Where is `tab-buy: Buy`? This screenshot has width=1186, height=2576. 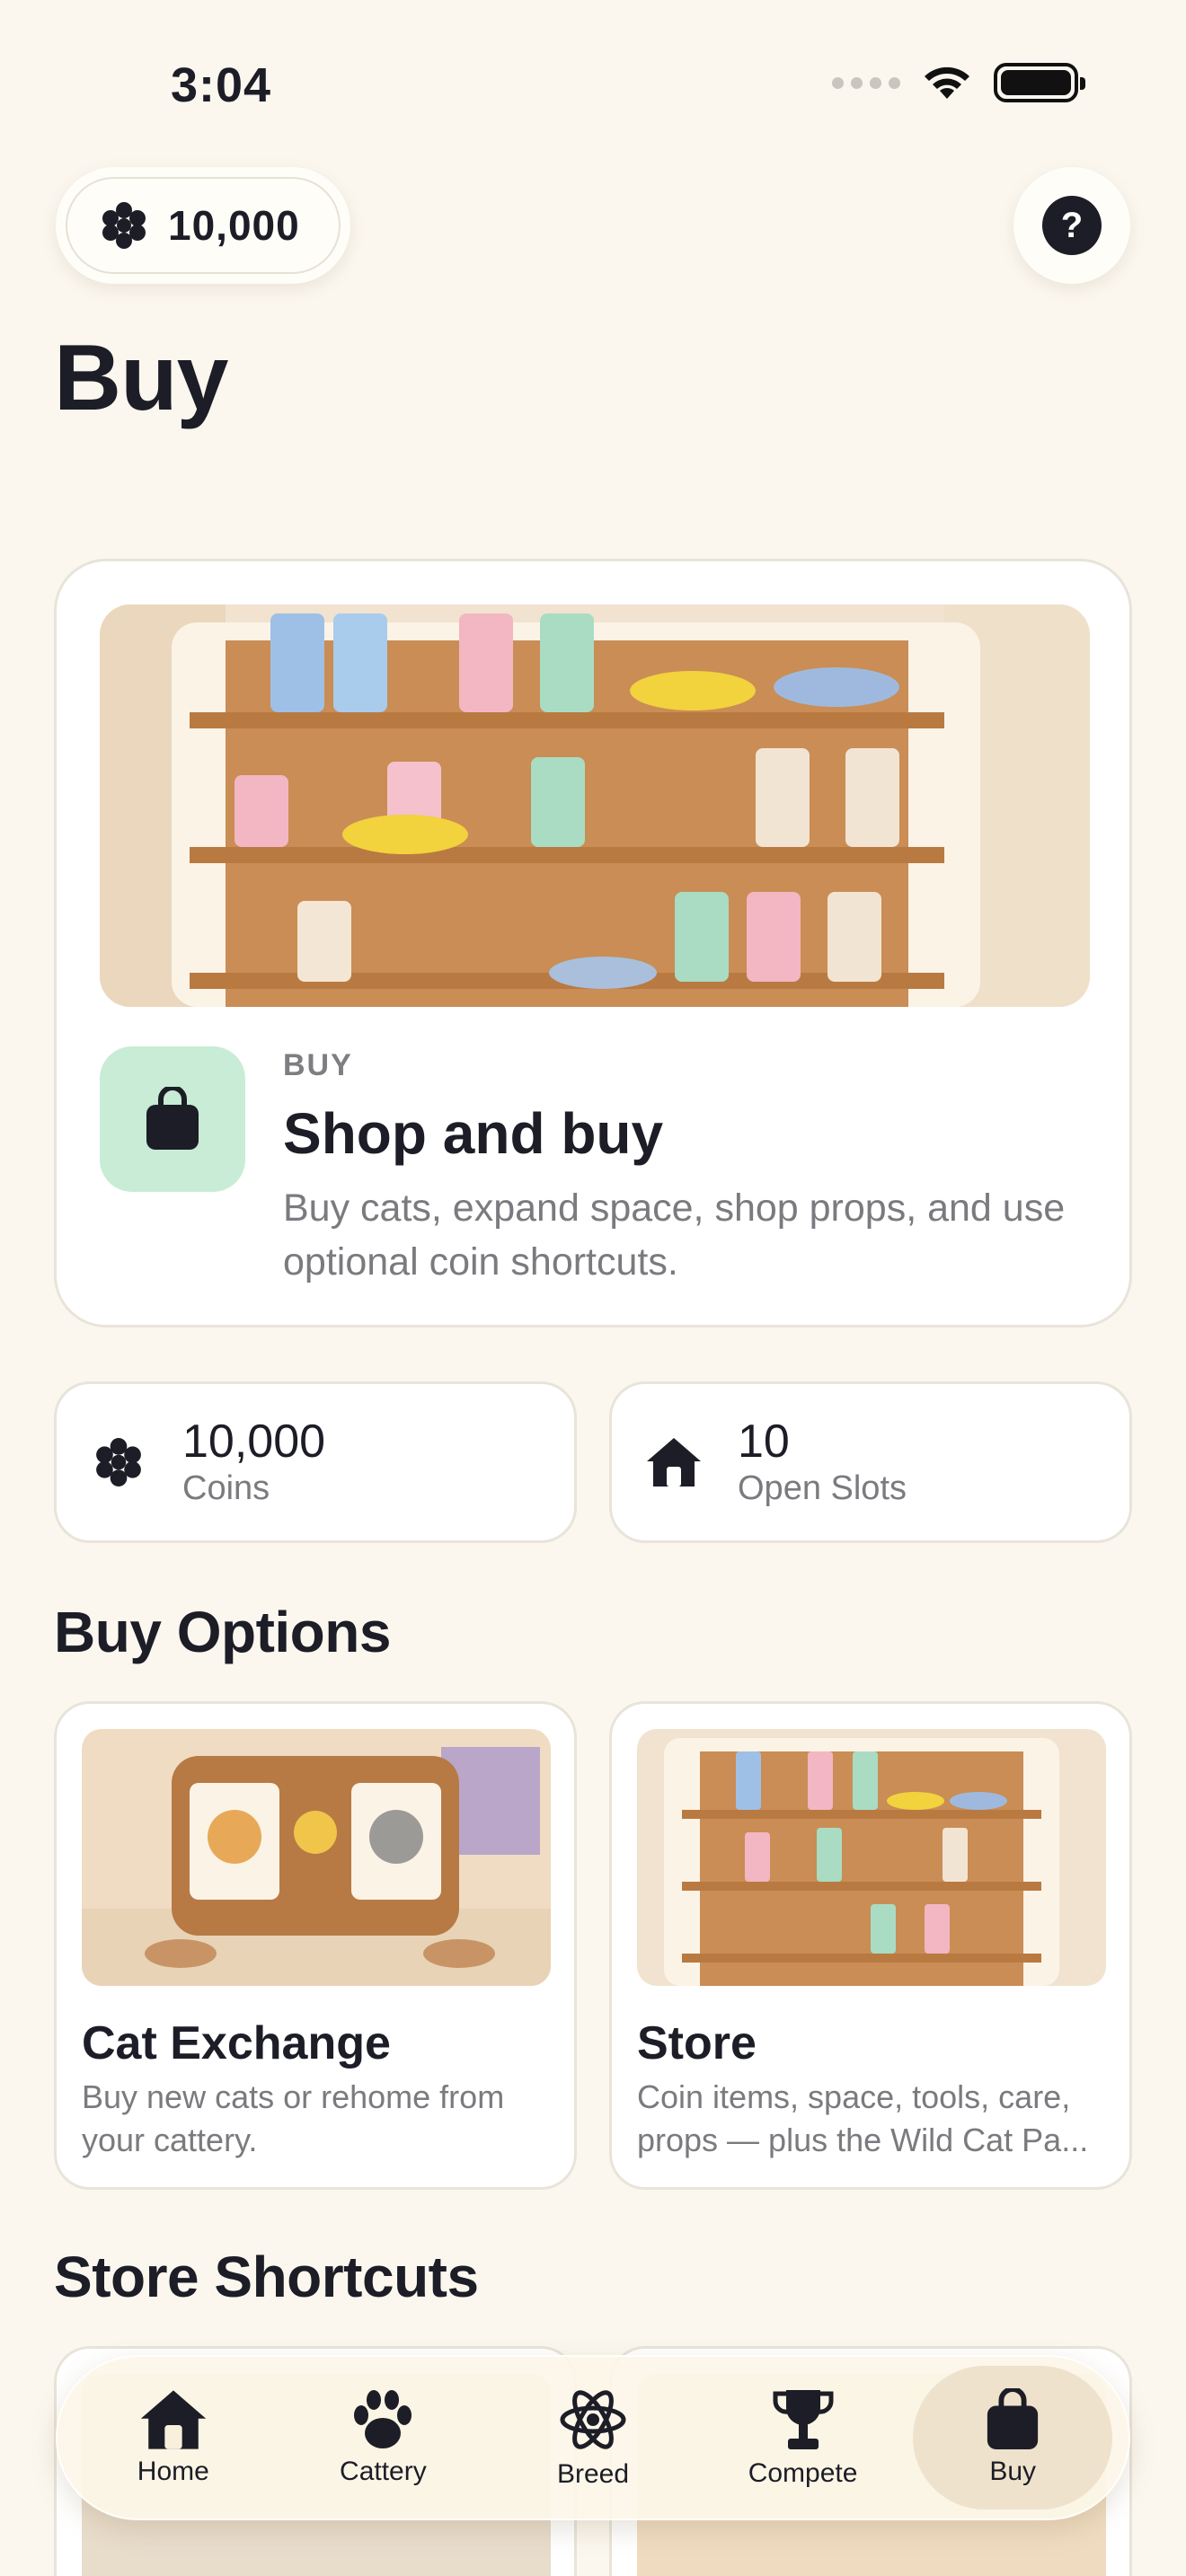
tab-buy: Buy is located at coordinates (1013, 2438).